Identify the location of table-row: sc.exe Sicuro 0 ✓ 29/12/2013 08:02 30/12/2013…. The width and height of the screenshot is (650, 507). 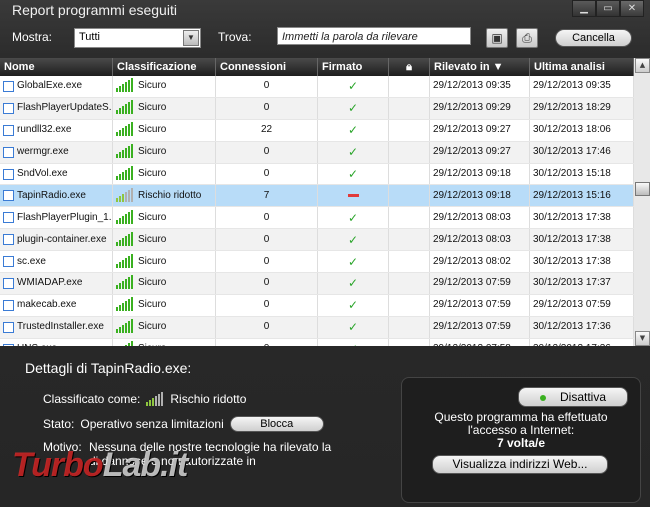
(317, 262).